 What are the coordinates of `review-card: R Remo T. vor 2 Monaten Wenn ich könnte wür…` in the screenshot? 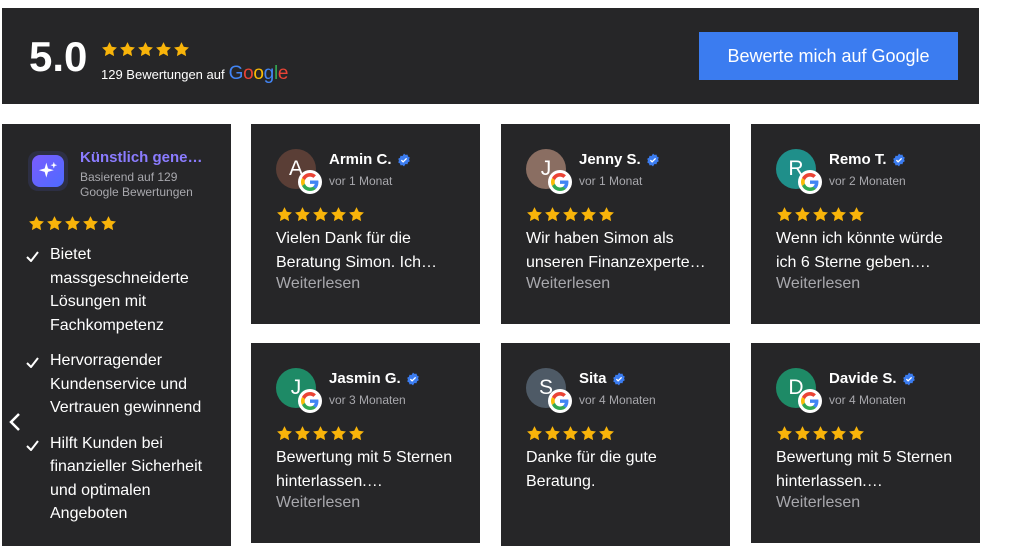 It's located at (865, 224).